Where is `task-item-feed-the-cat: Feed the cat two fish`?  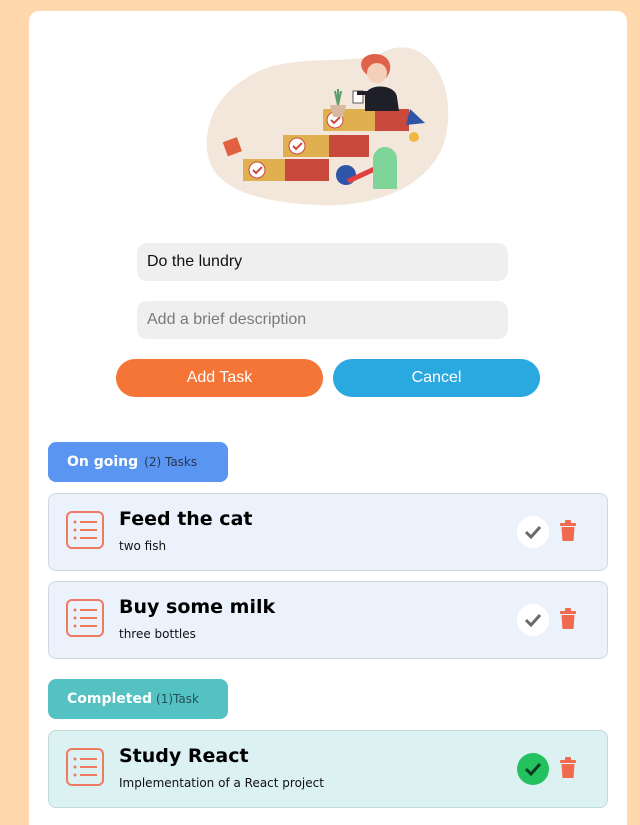 task-item-feed-the-cat: Feed the cat two fish is located at coordinates (328, 532).